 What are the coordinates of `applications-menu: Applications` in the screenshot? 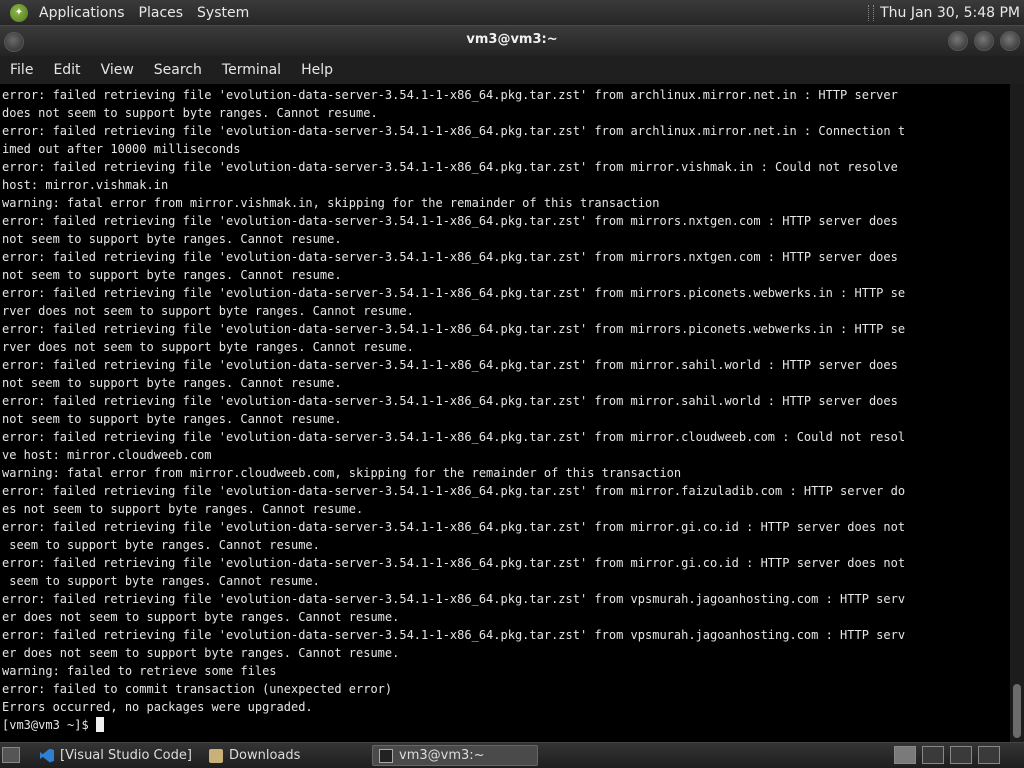 It's located at (82, 13).